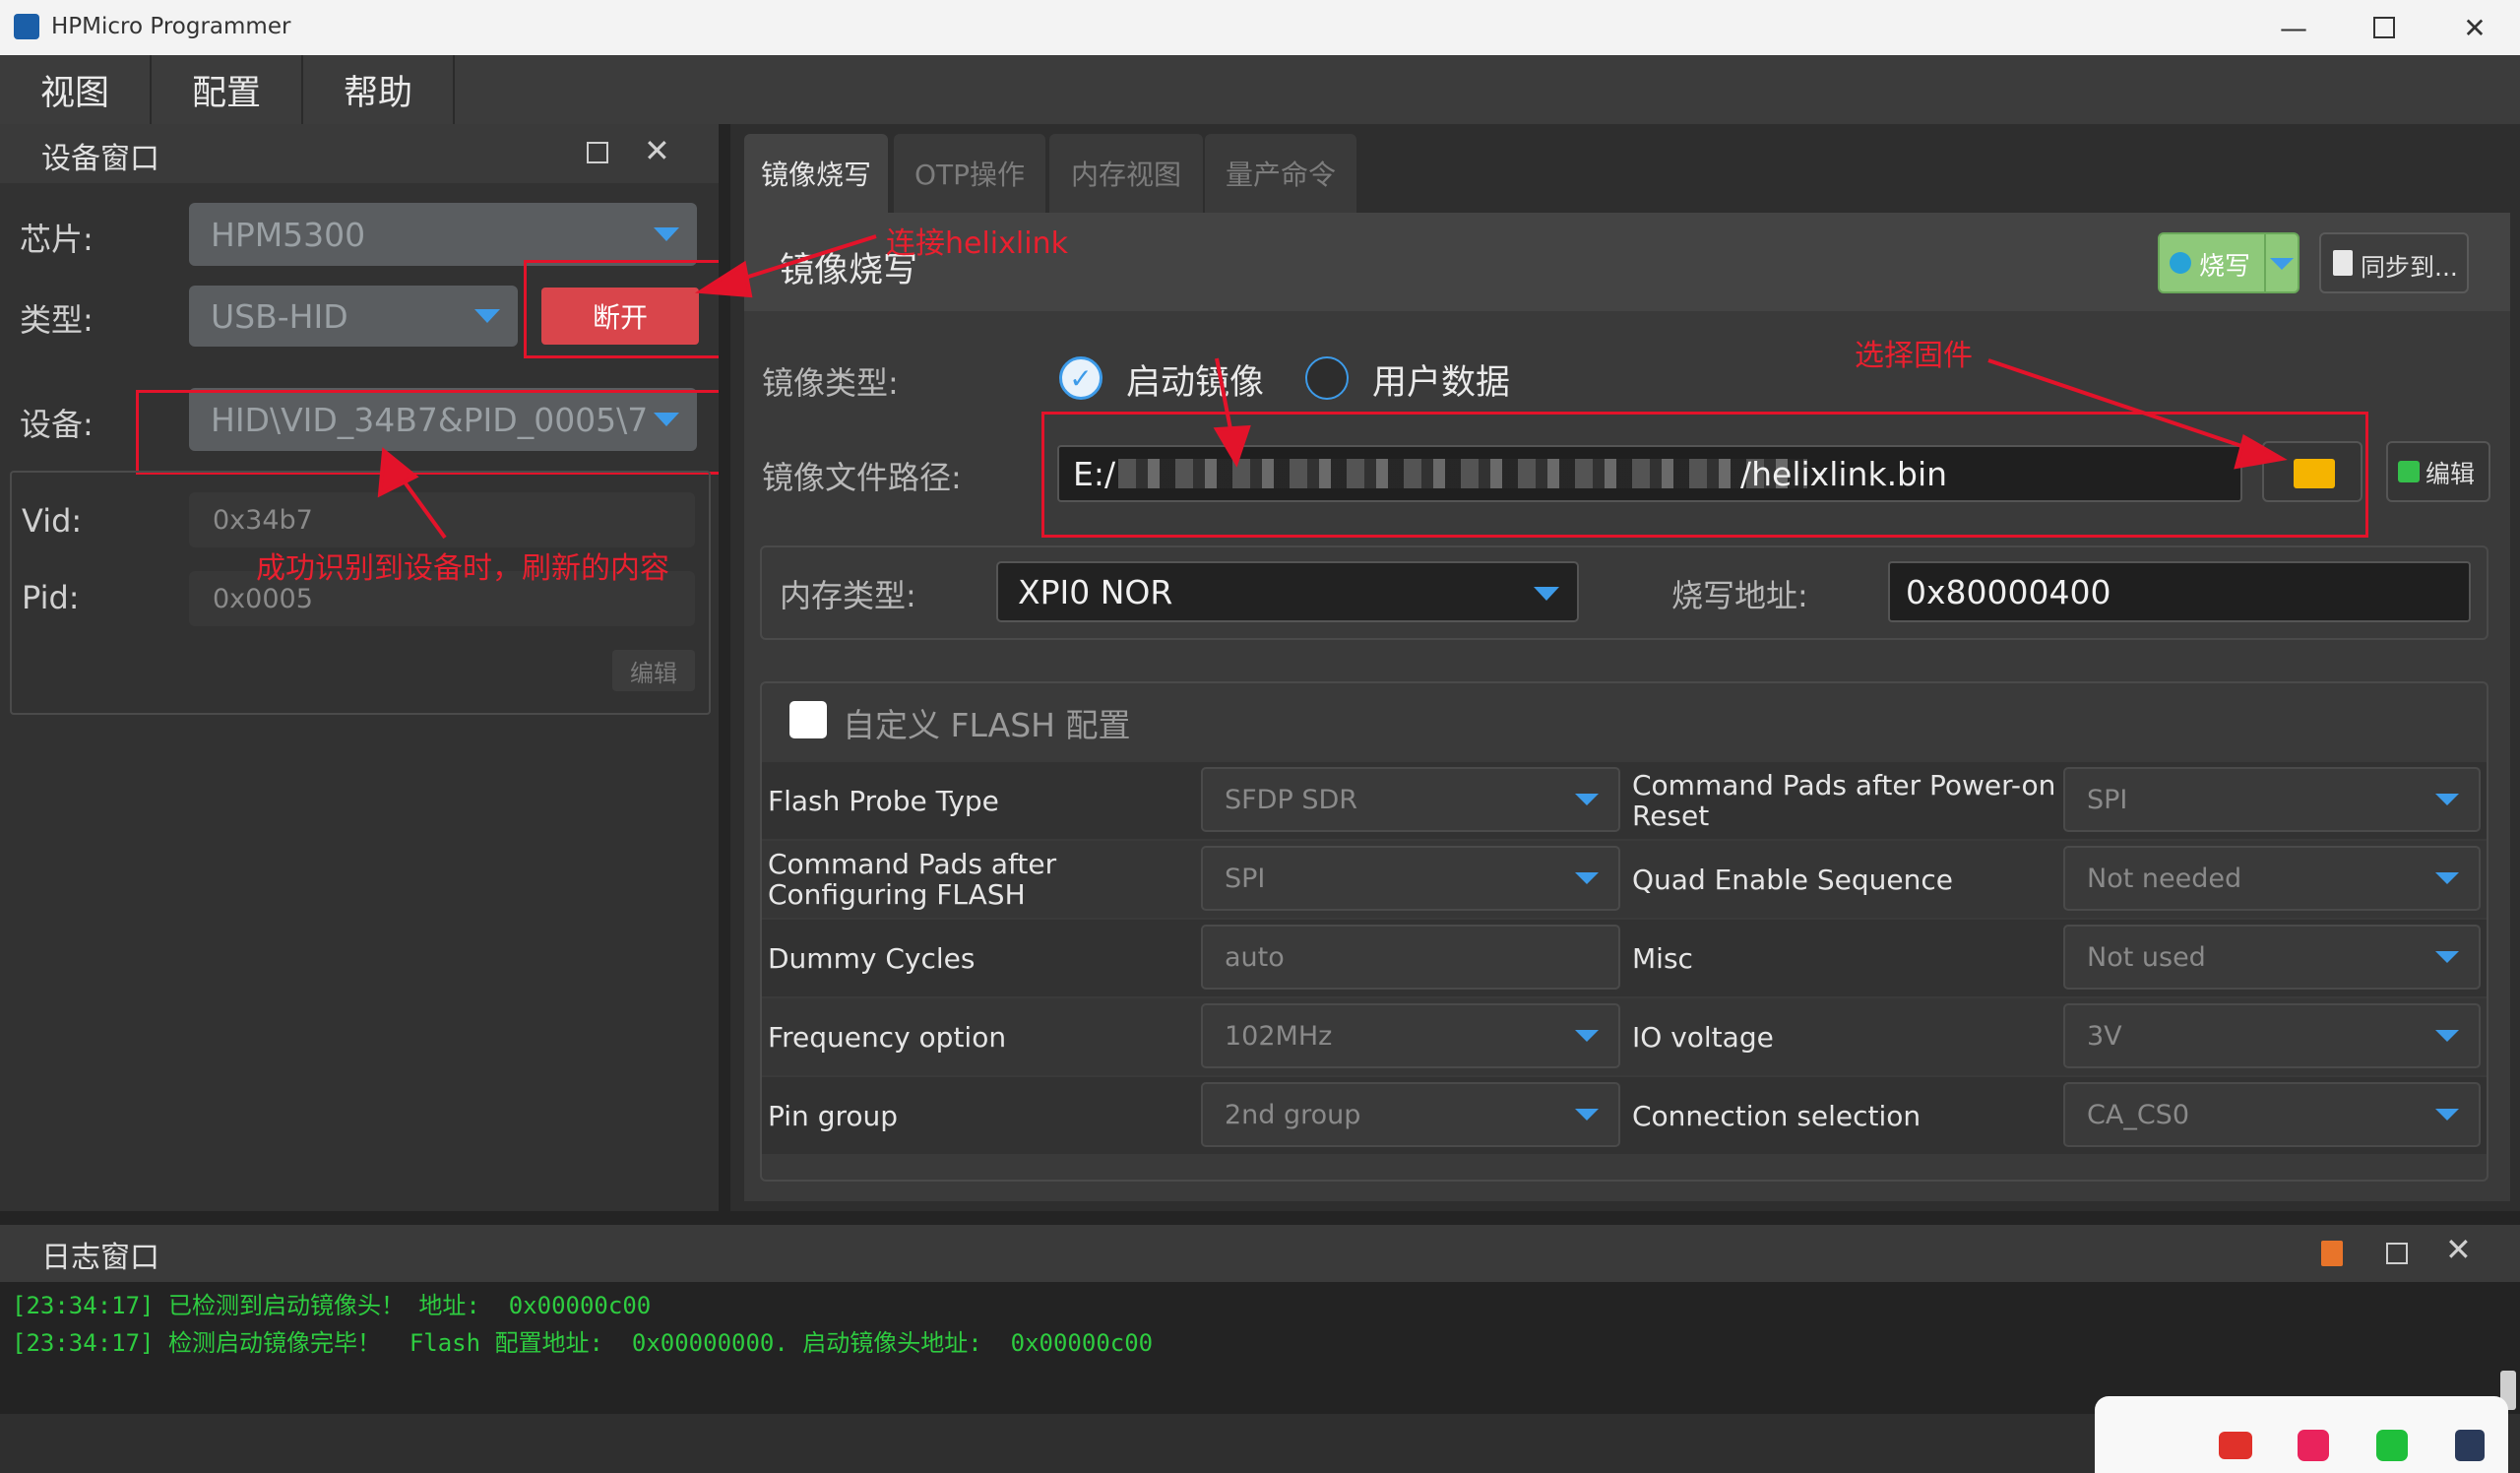 This screenshot has width=2520, height=1473. I want to click on config-left-label: Frequency option, so click(887, 1037).